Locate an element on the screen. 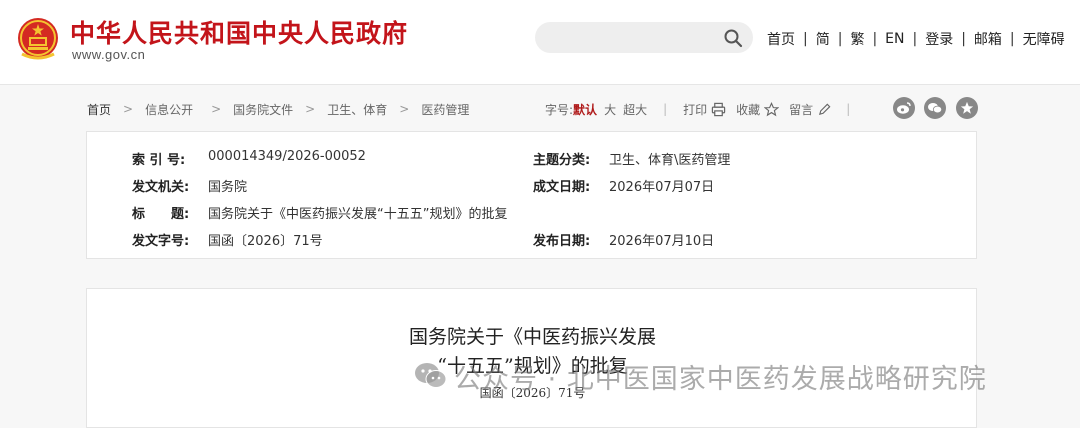 This screenshot has width=1080, height=428. info-label: 发布日期: is located at coordinates (562, 241).